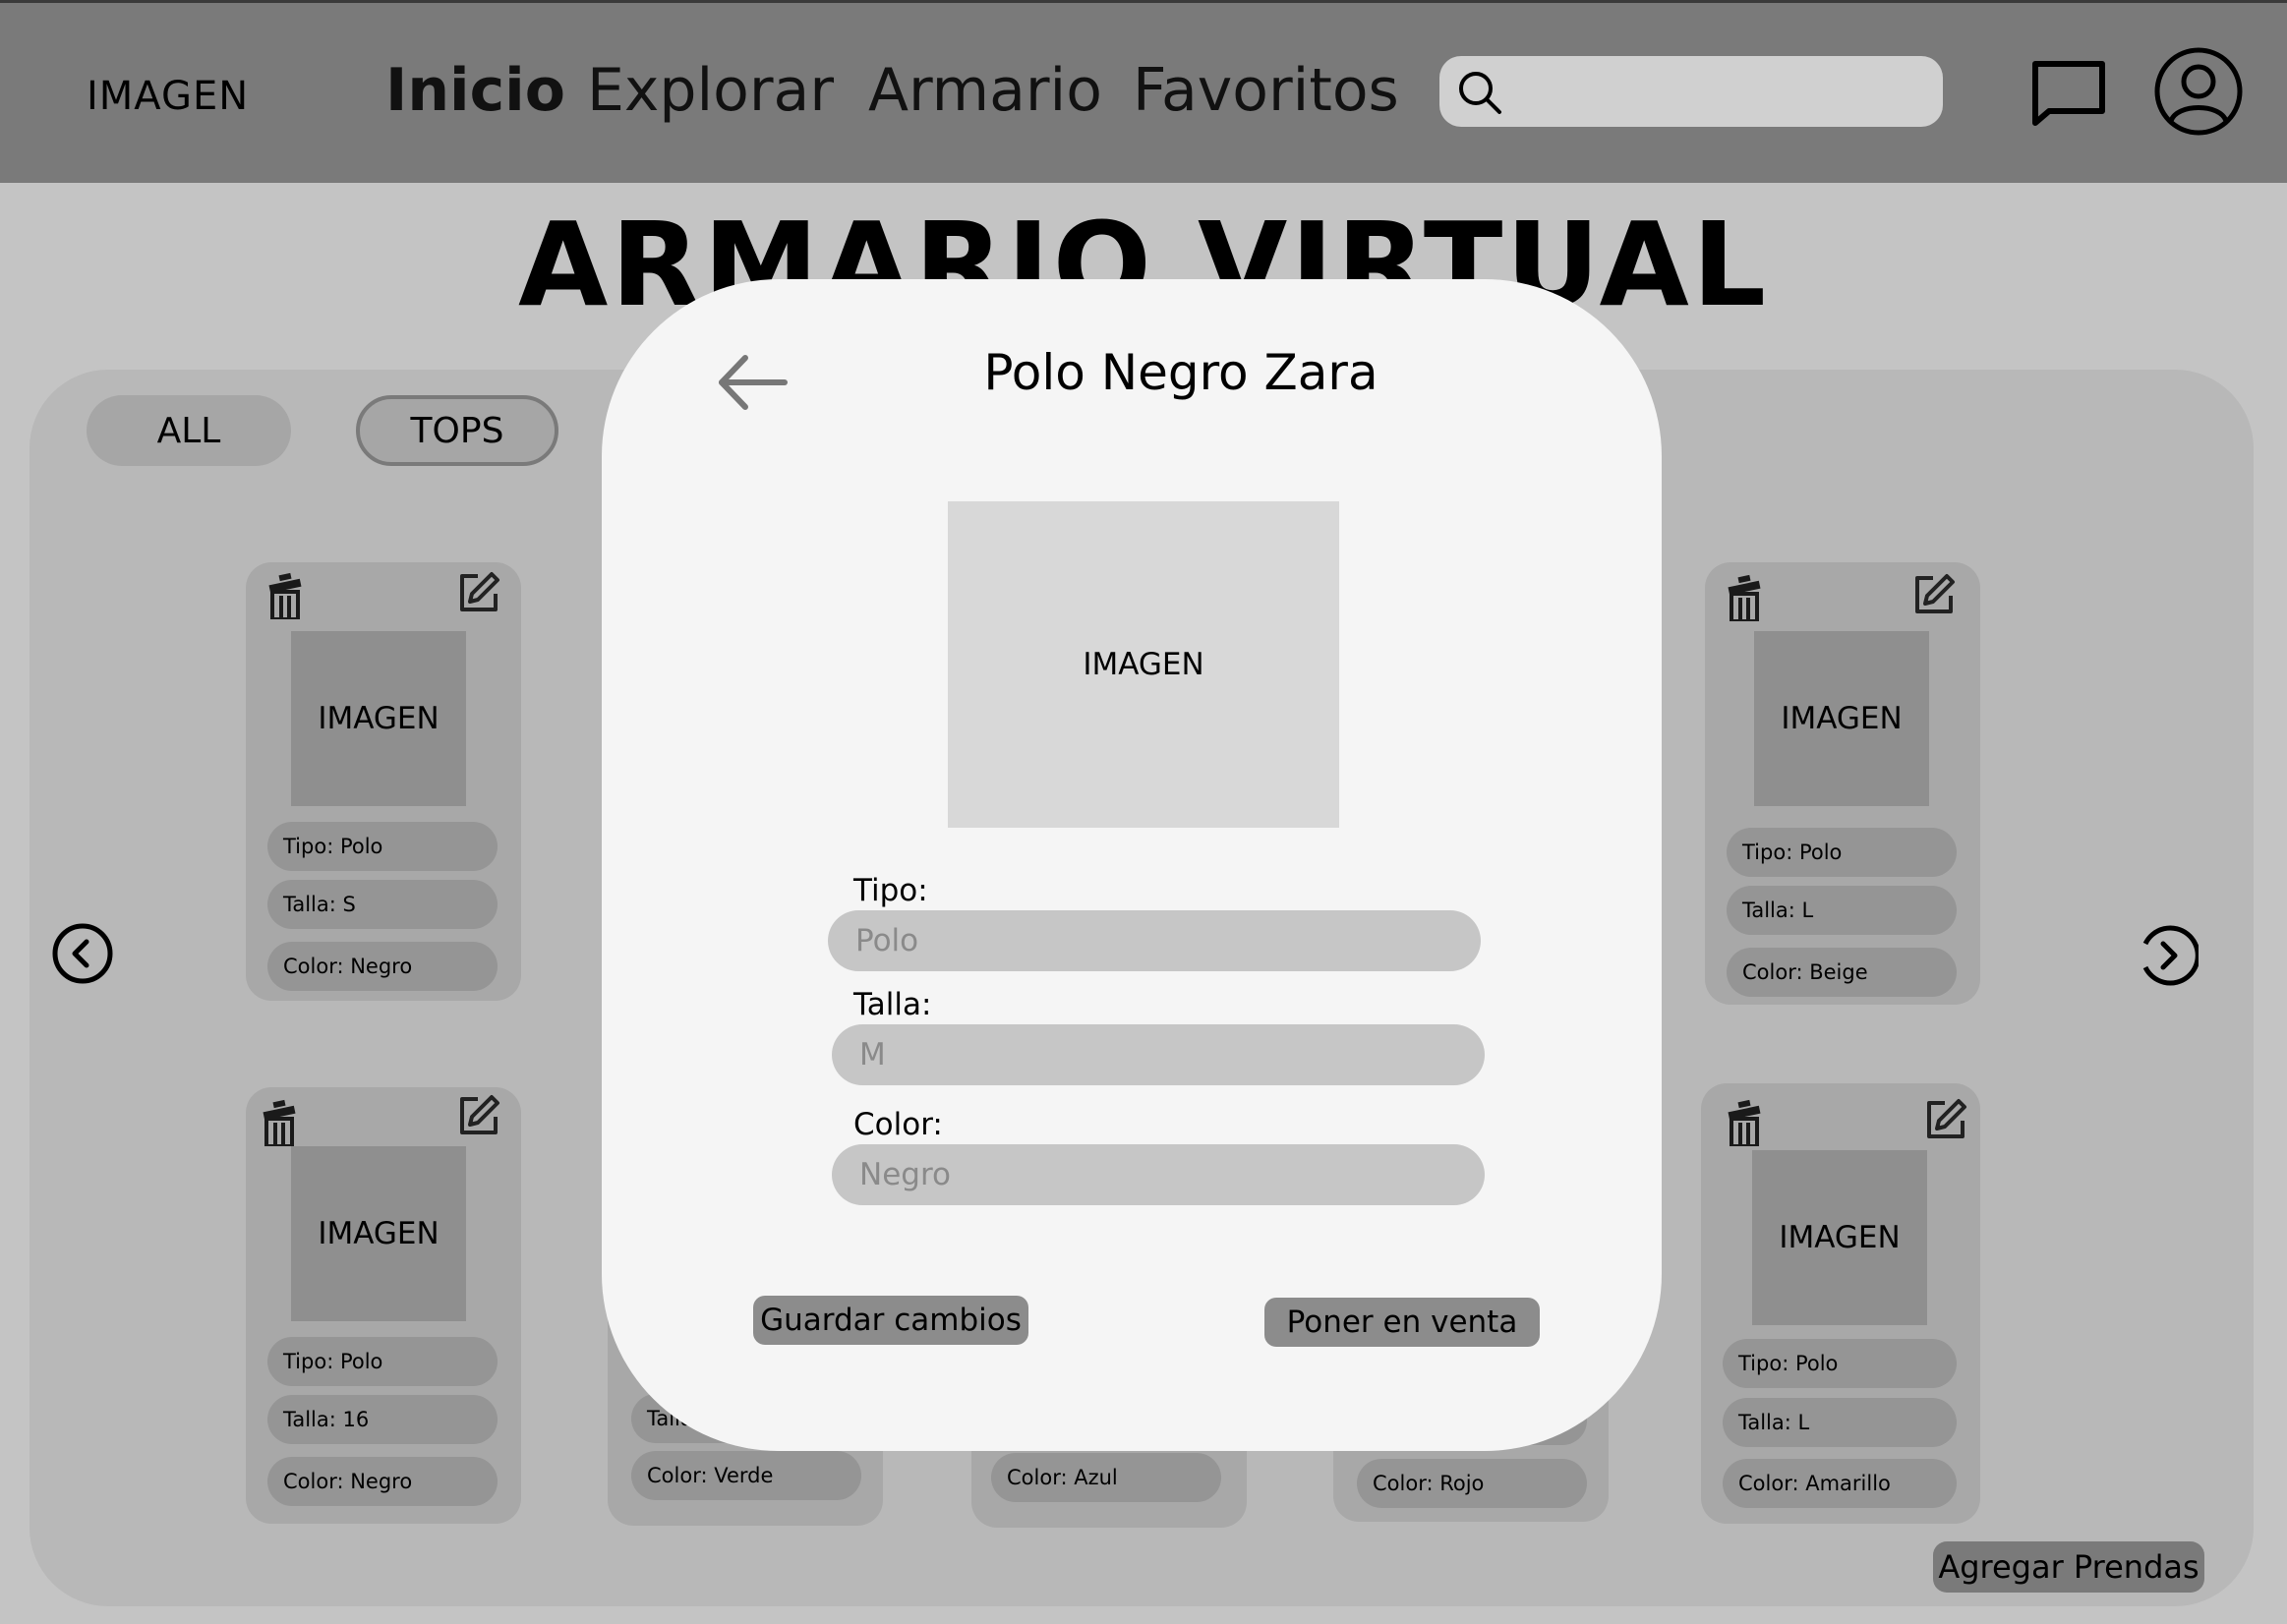 This screenshot has height=1624, width=2287. What do you see at coordinates (382, 904) in the screenshot?
I see `card-talla: Talla: S` at bounding box center [382, 904].